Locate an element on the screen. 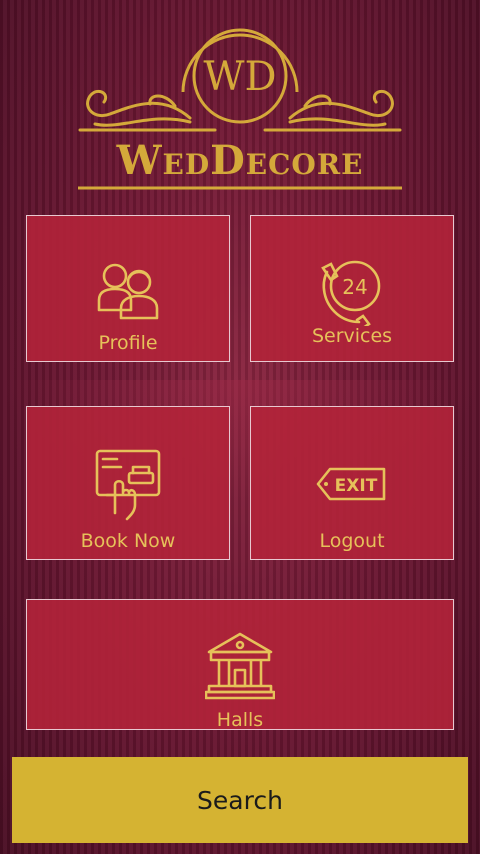 The width and height of the screenshot is (480, 854). logout-tile: EXIT Logout is located at coordinates (352, 483).